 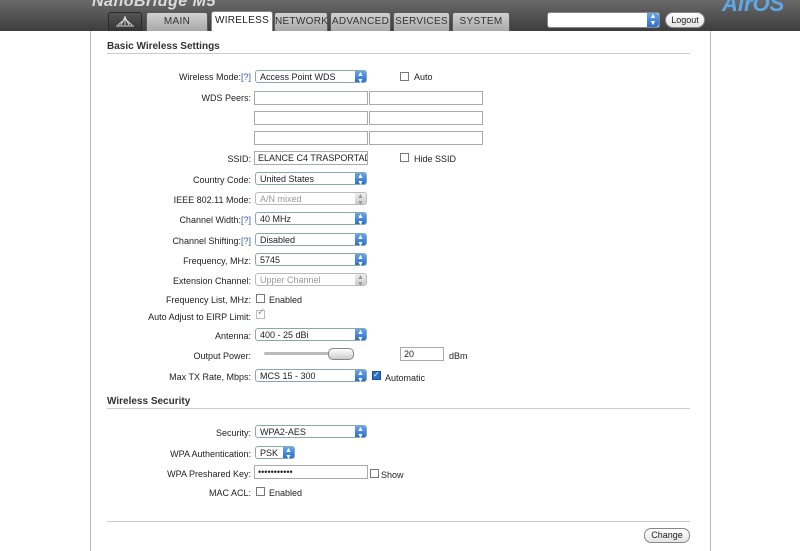 I want to click on section-title-basic: Basic Wireless Settings, so click(x=163, y=46).